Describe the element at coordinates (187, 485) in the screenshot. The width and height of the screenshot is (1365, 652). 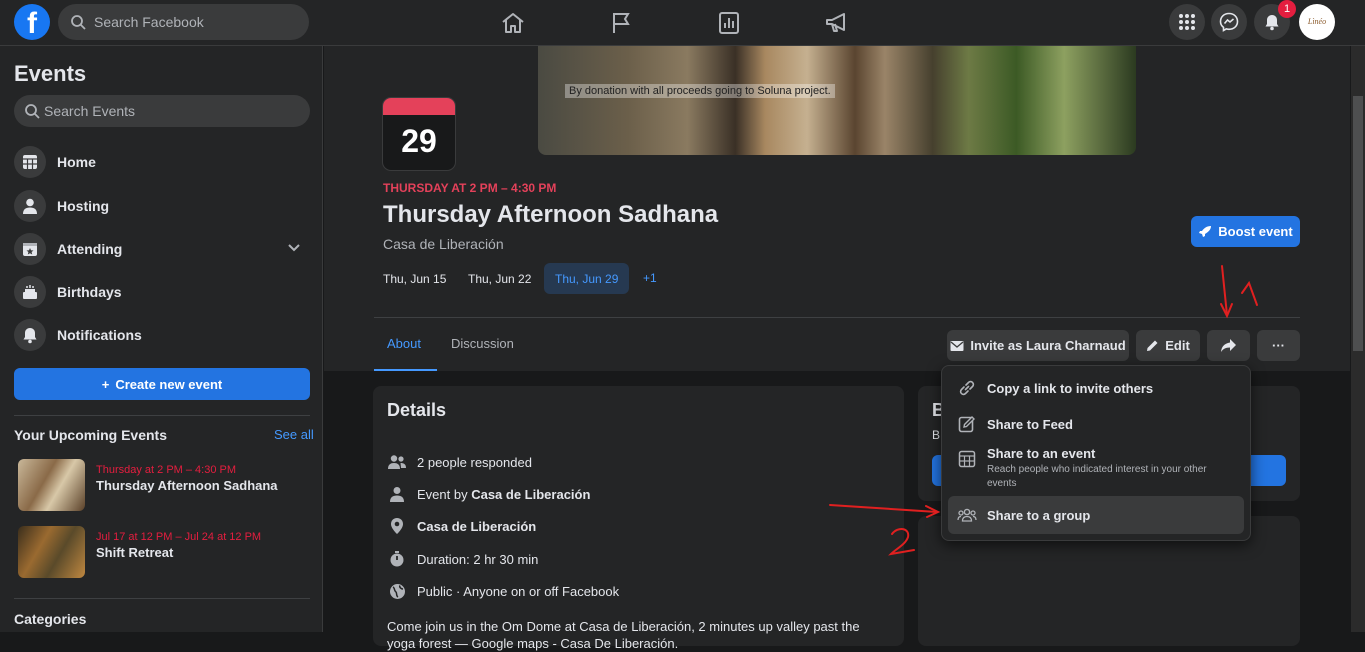
I see `upcoming-event-name: Thursday Afternoon Sadhana` at that location.